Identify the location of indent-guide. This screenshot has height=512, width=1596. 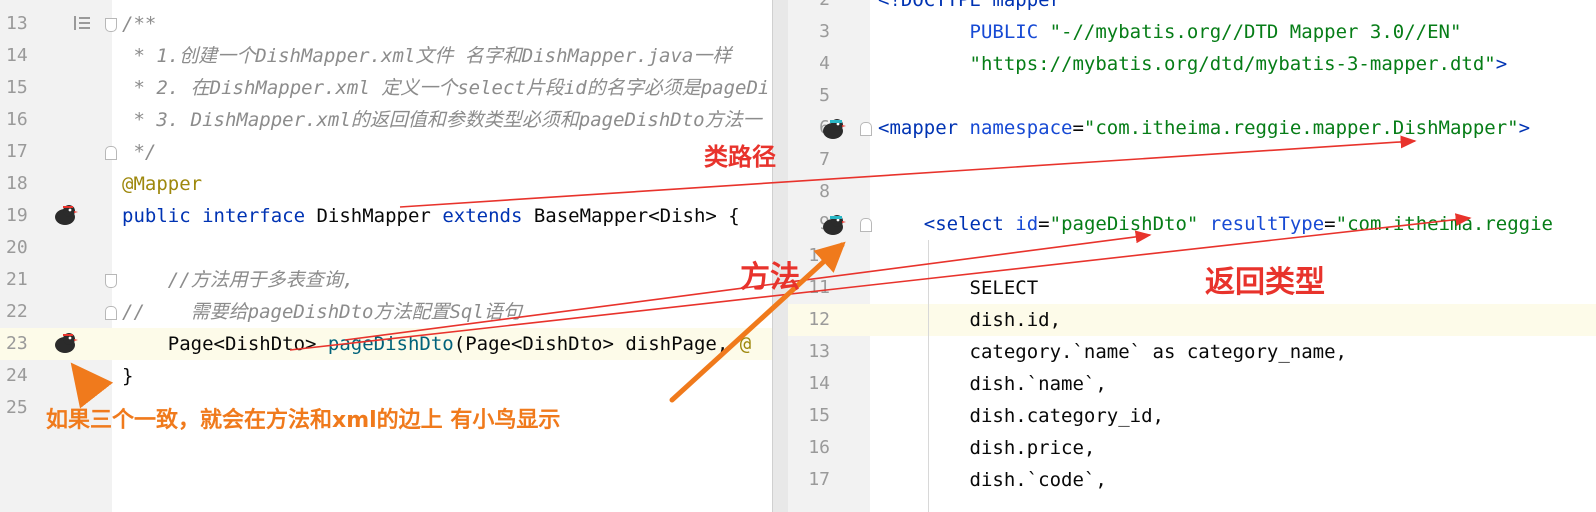
(928, 376).